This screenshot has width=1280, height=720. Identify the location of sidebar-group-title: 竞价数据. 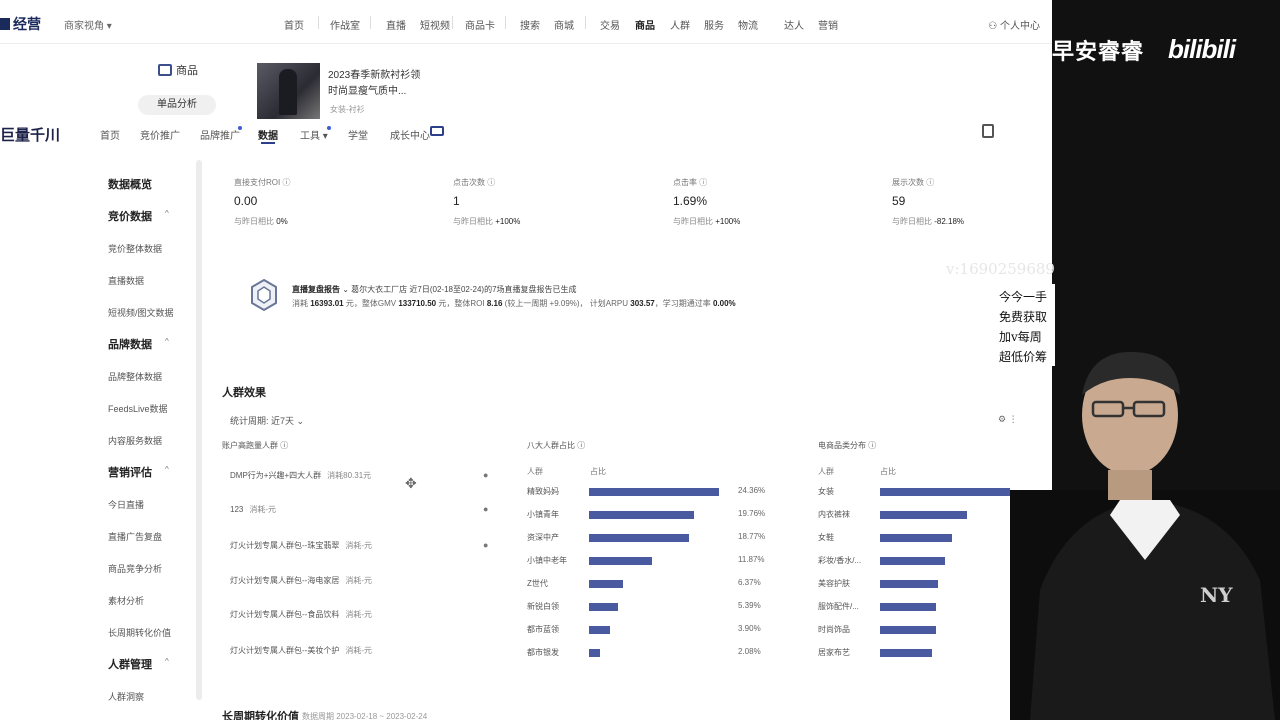
(130, 217).